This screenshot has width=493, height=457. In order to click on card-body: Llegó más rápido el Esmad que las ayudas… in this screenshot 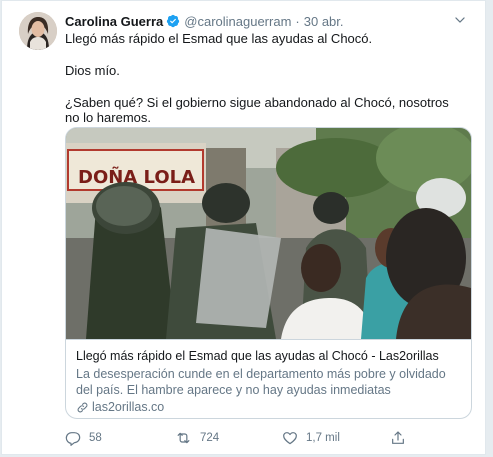, I will do `click(268, 378)`.